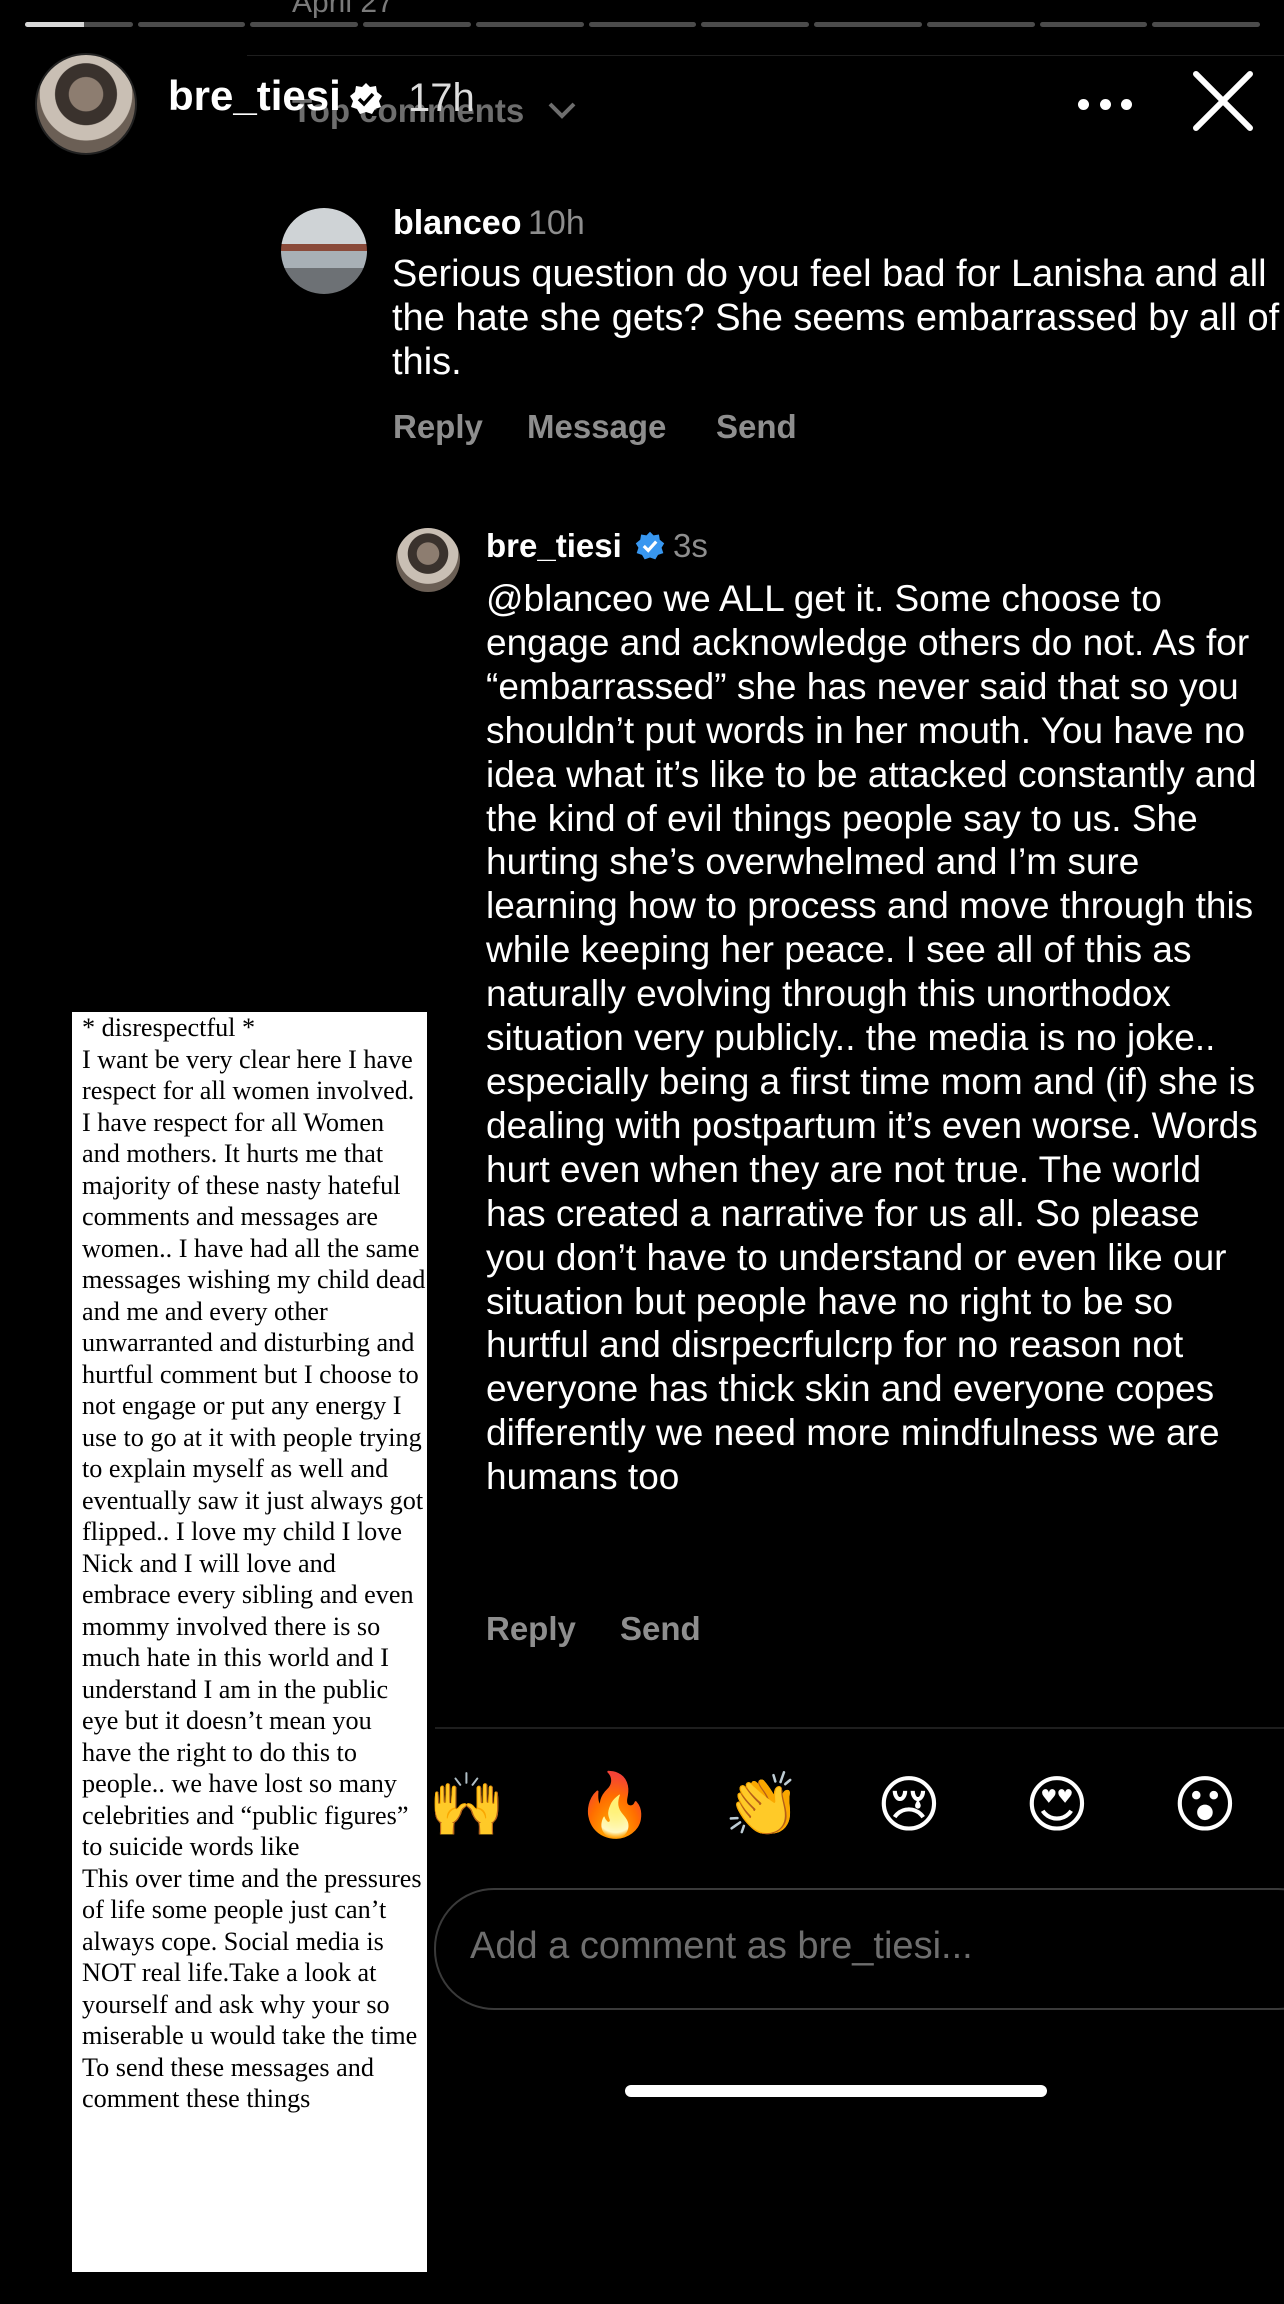 The height and width of the screenshot is (2304, 1284). Describe the element at coordinates (1223, 101) in the screenshot. I see `close-icon` at that location.